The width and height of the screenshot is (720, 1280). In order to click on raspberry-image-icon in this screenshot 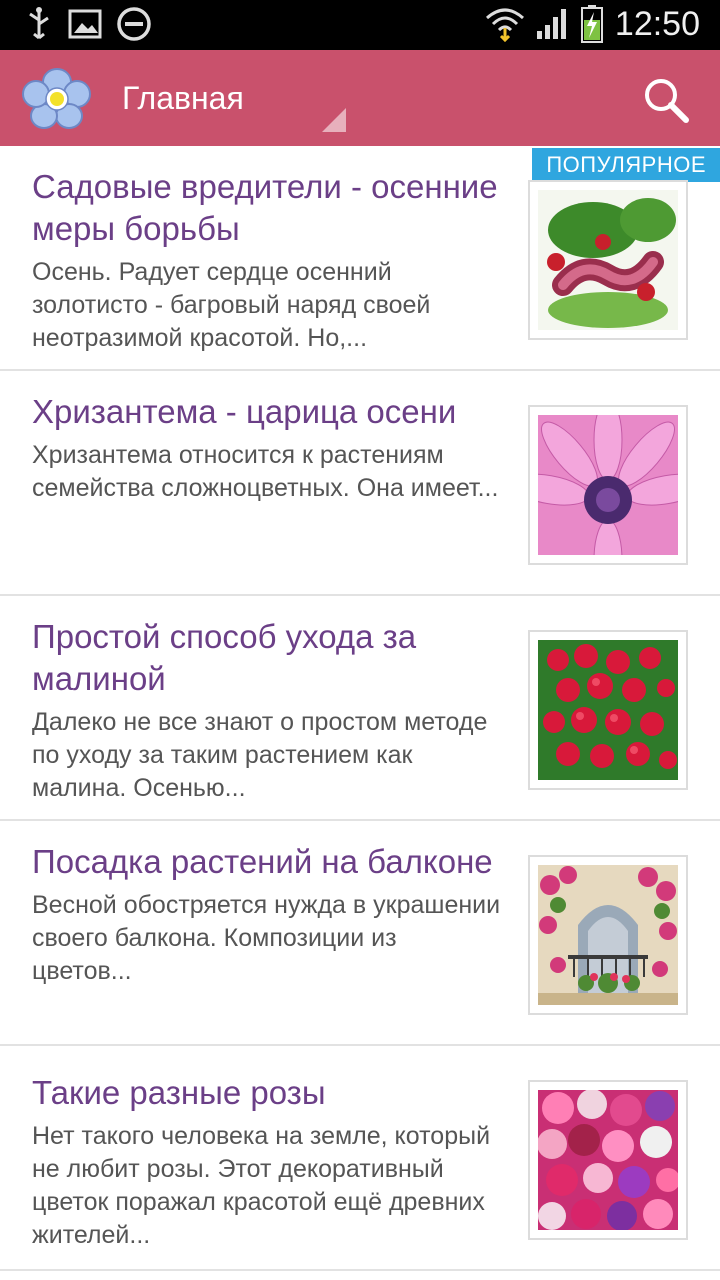, I will do `click(608, 710)`.